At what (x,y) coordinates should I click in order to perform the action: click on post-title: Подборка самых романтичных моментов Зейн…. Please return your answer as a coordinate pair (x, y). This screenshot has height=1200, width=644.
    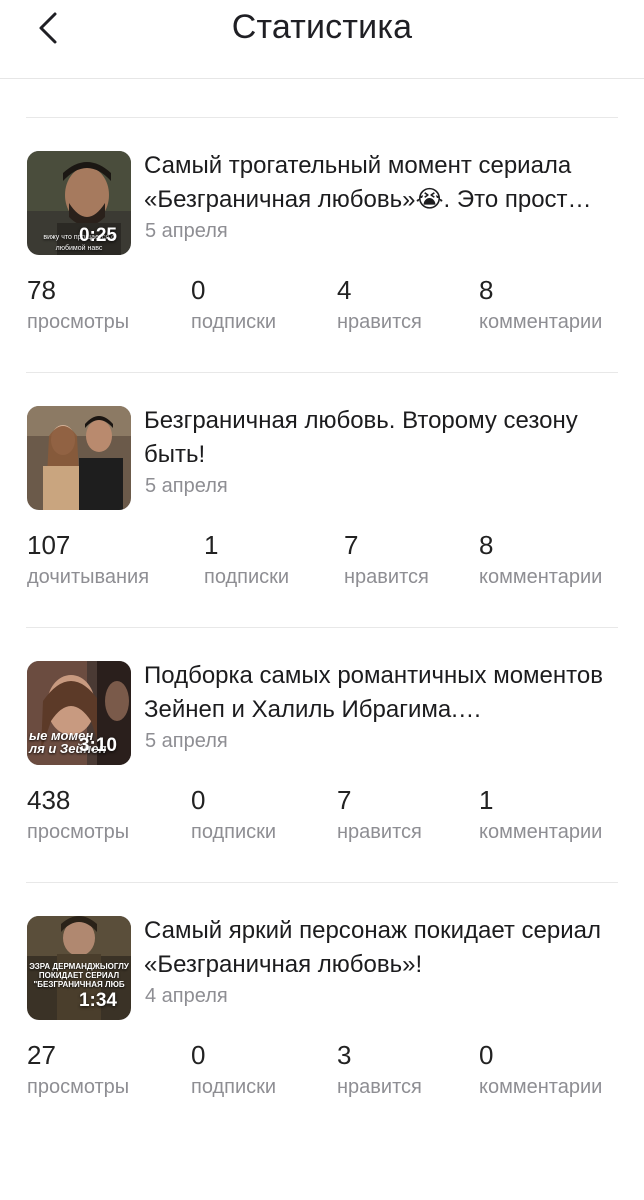
    Looking at the image, I should click on (388, 693).